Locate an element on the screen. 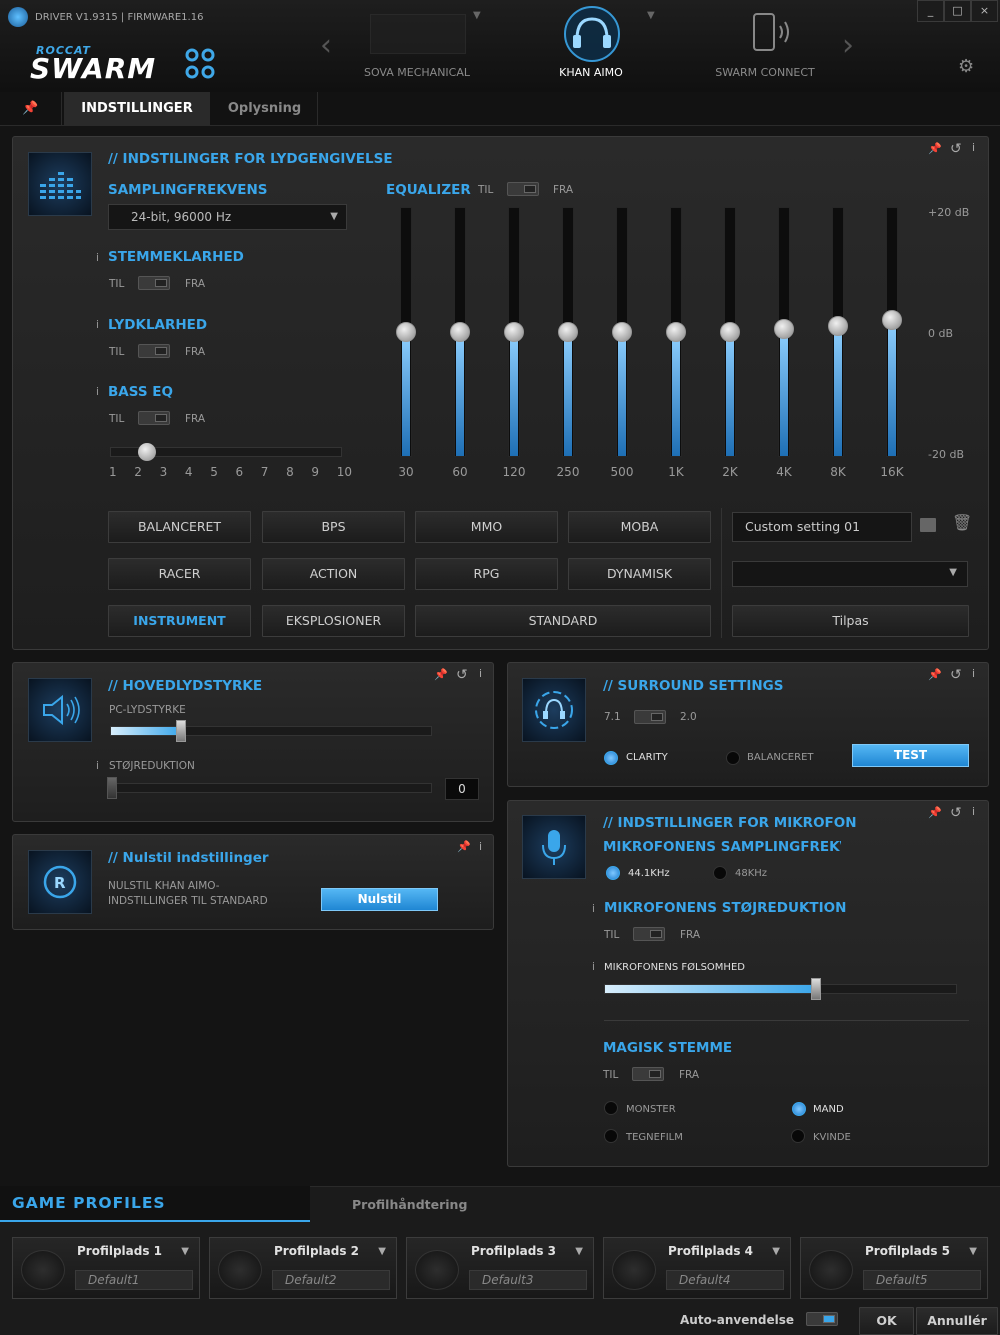  minimize-button: _ is located at coordinates (930, 11).